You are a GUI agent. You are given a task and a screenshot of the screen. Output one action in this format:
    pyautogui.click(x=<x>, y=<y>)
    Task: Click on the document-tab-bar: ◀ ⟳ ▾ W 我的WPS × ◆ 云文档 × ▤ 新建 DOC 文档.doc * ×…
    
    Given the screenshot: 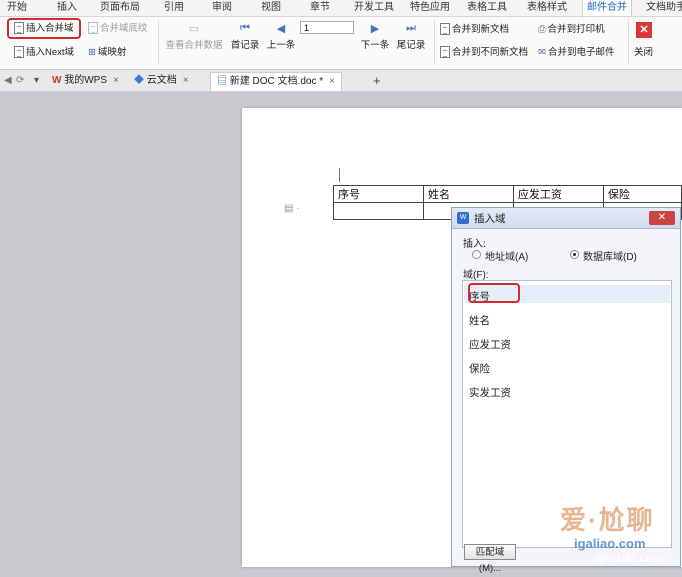 What is the action you would take?
    pyautogui.click(x=341, y=81)
    